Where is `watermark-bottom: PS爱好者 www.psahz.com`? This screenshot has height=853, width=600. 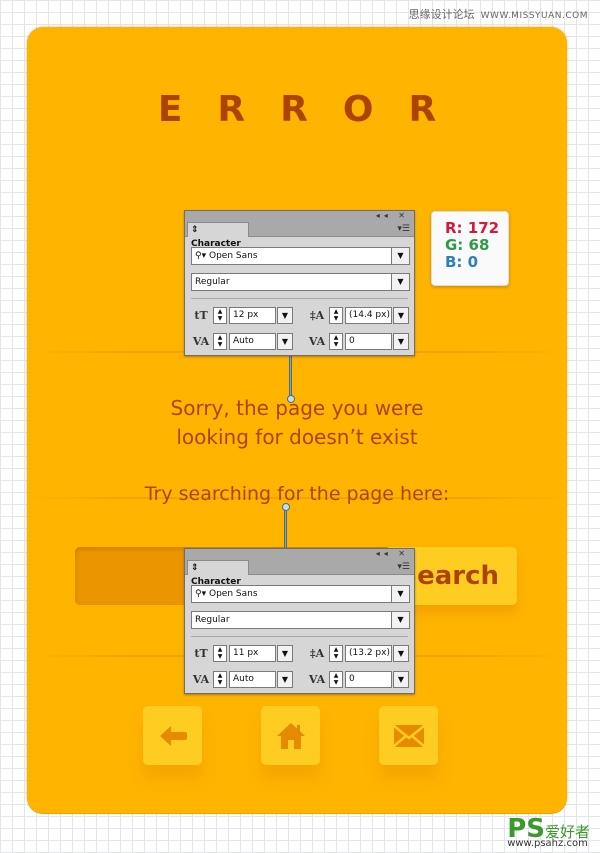 watermark-bottom: PS爱好者 www.psahz.com is located at coordinates (548, 831).